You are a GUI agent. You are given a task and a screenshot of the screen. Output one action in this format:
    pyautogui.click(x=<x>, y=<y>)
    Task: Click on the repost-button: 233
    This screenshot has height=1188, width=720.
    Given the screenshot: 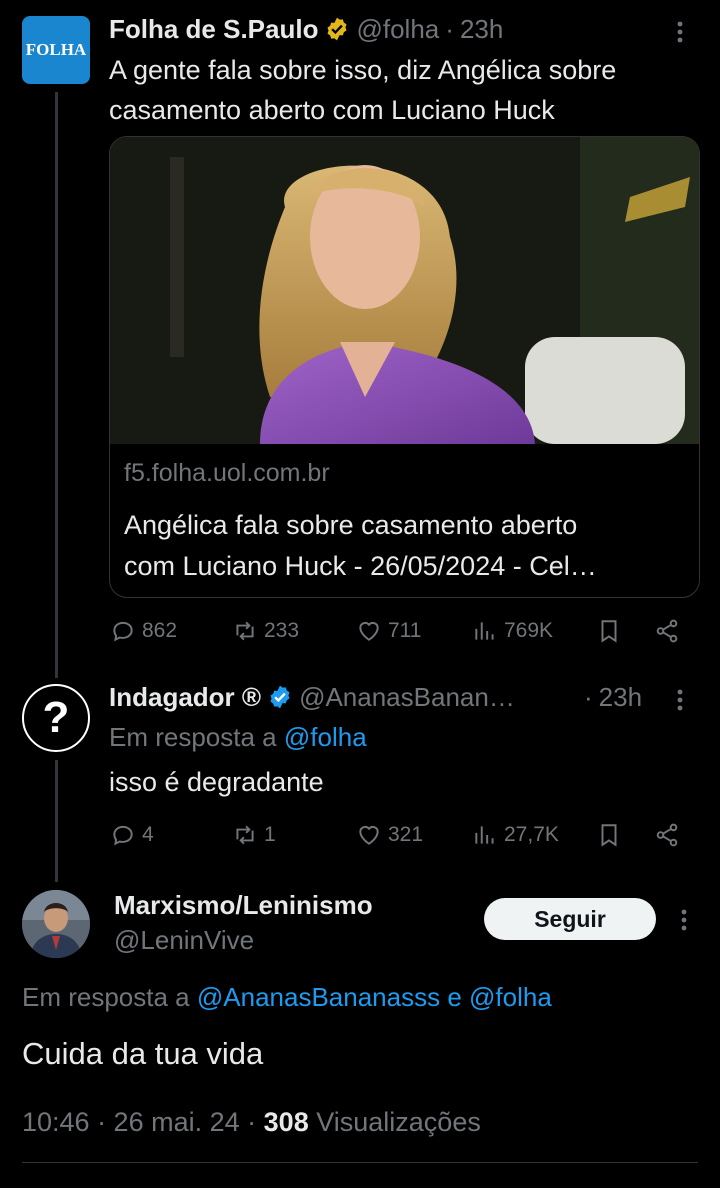 What is the action you would take?
    pyautogui.click(x=265, y=631)
    